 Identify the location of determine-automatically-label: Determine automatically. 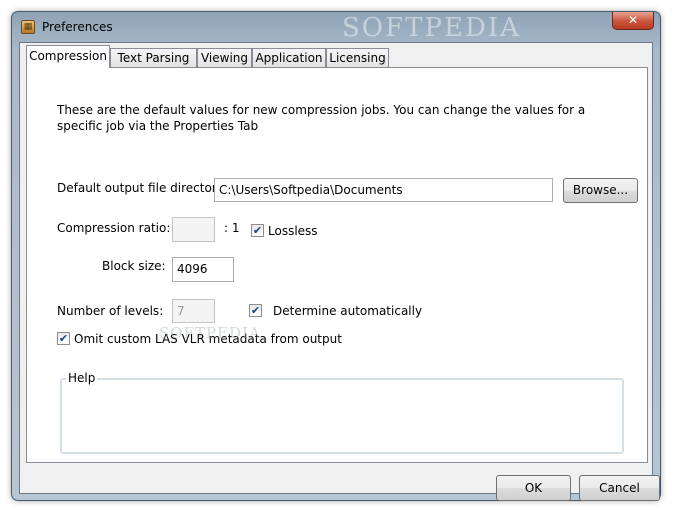
(348, 311).